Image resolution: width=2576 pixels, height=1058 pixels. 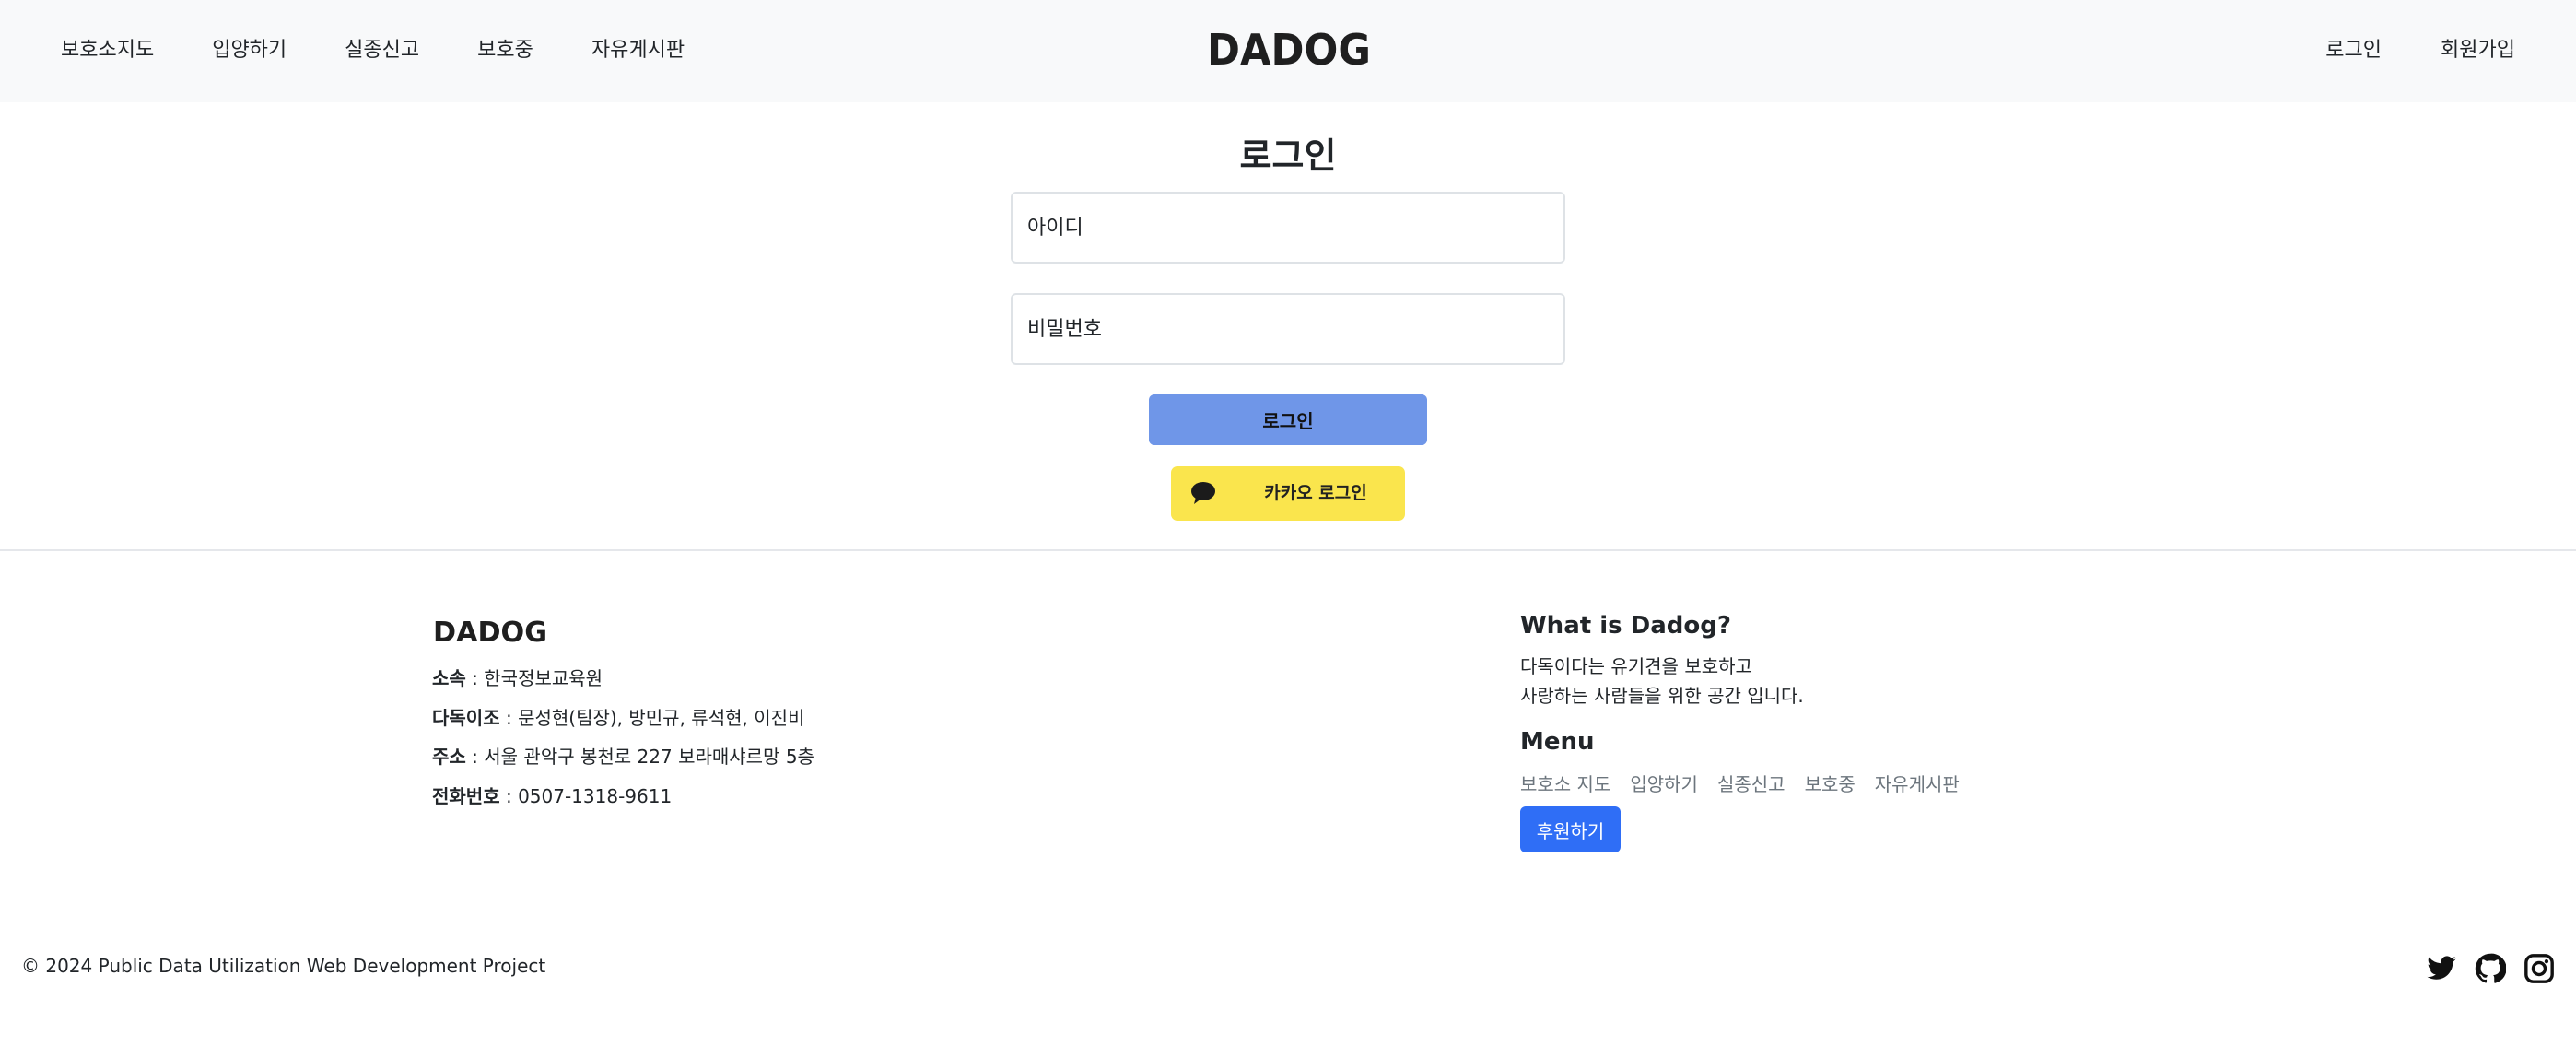 What do you see at coordinates (1203, 493) in the screenshot?
I see `speech-bubble-icon` at bounding box center [1203, 493].